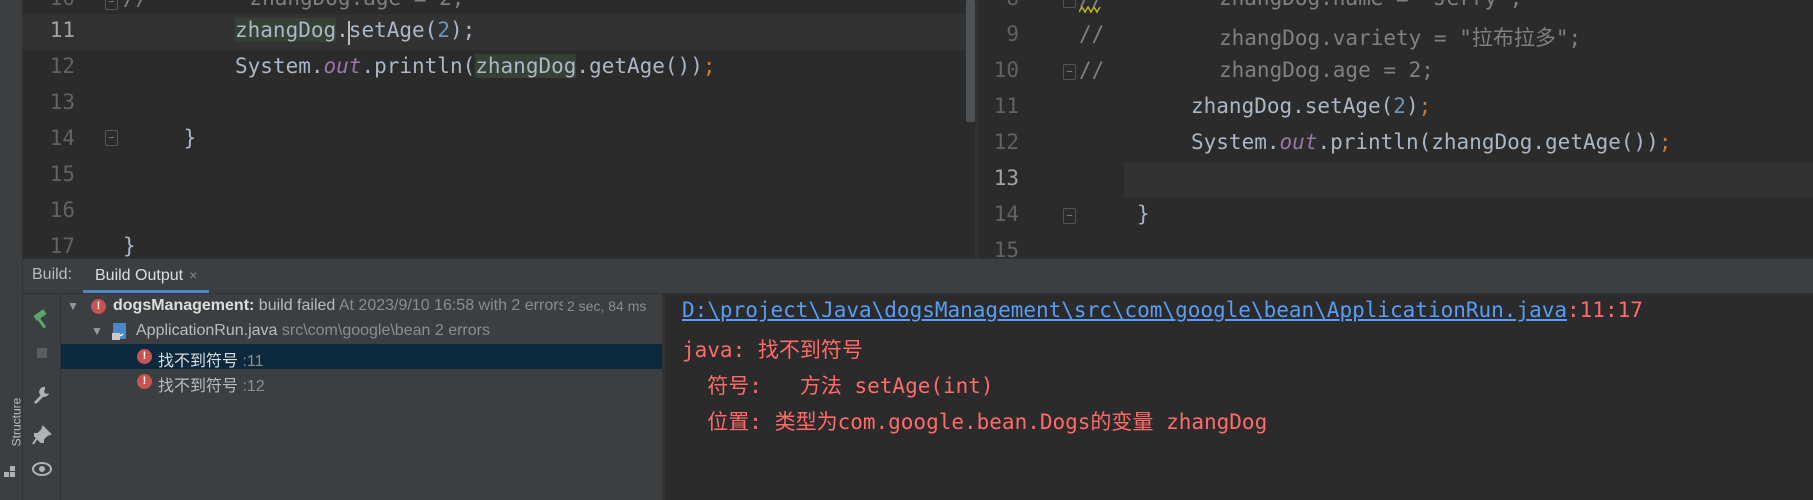 The width and height of the screenshot is (1813, 500). Describe the element at coordinates (349, 33) in the screenshot. I see `text-caret` at that location.